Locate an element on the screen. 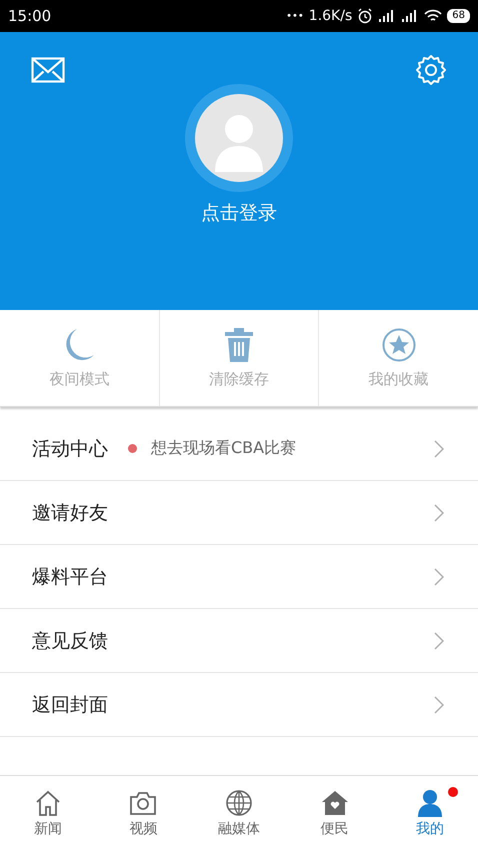  mail-icon is located at coordinates (48, 70).